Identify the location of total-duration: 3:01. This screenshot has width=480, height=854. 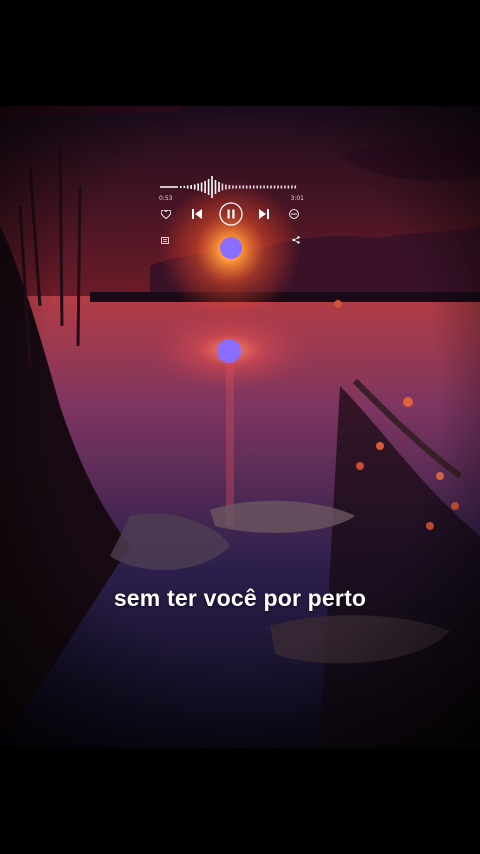
(297, 198).